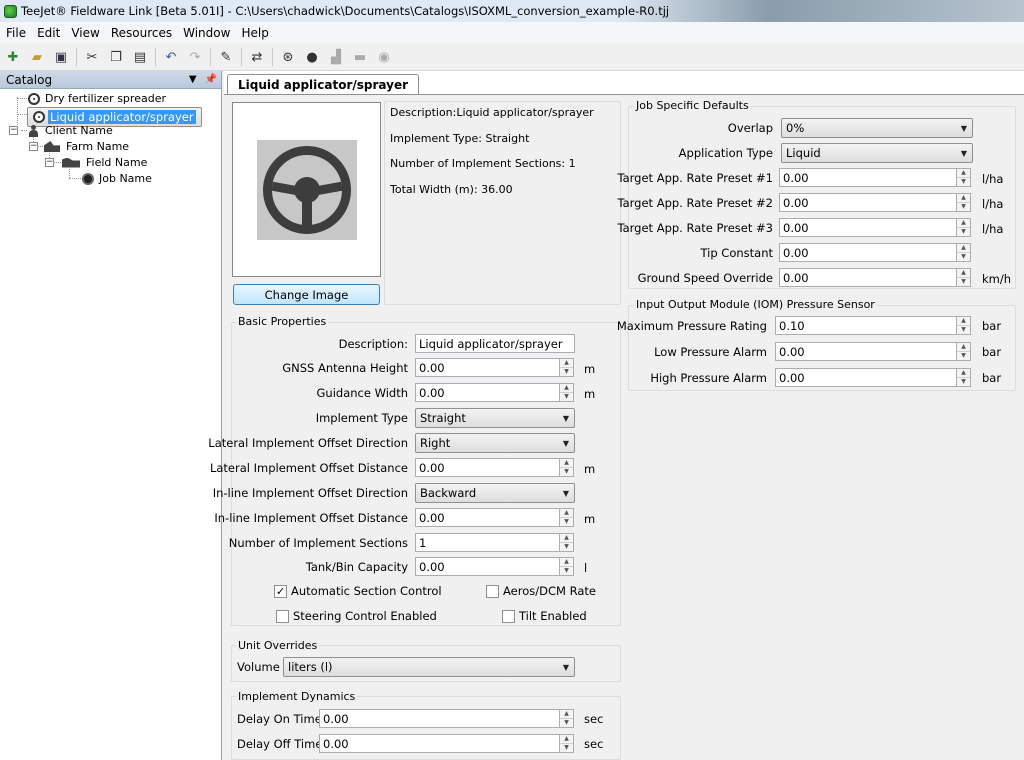 The height and width of the screenshot is (760, 1024). Describe the element at coordinates (877, 153) in the screenshot. I see `application-type-select: Liquid ▼` at that location.